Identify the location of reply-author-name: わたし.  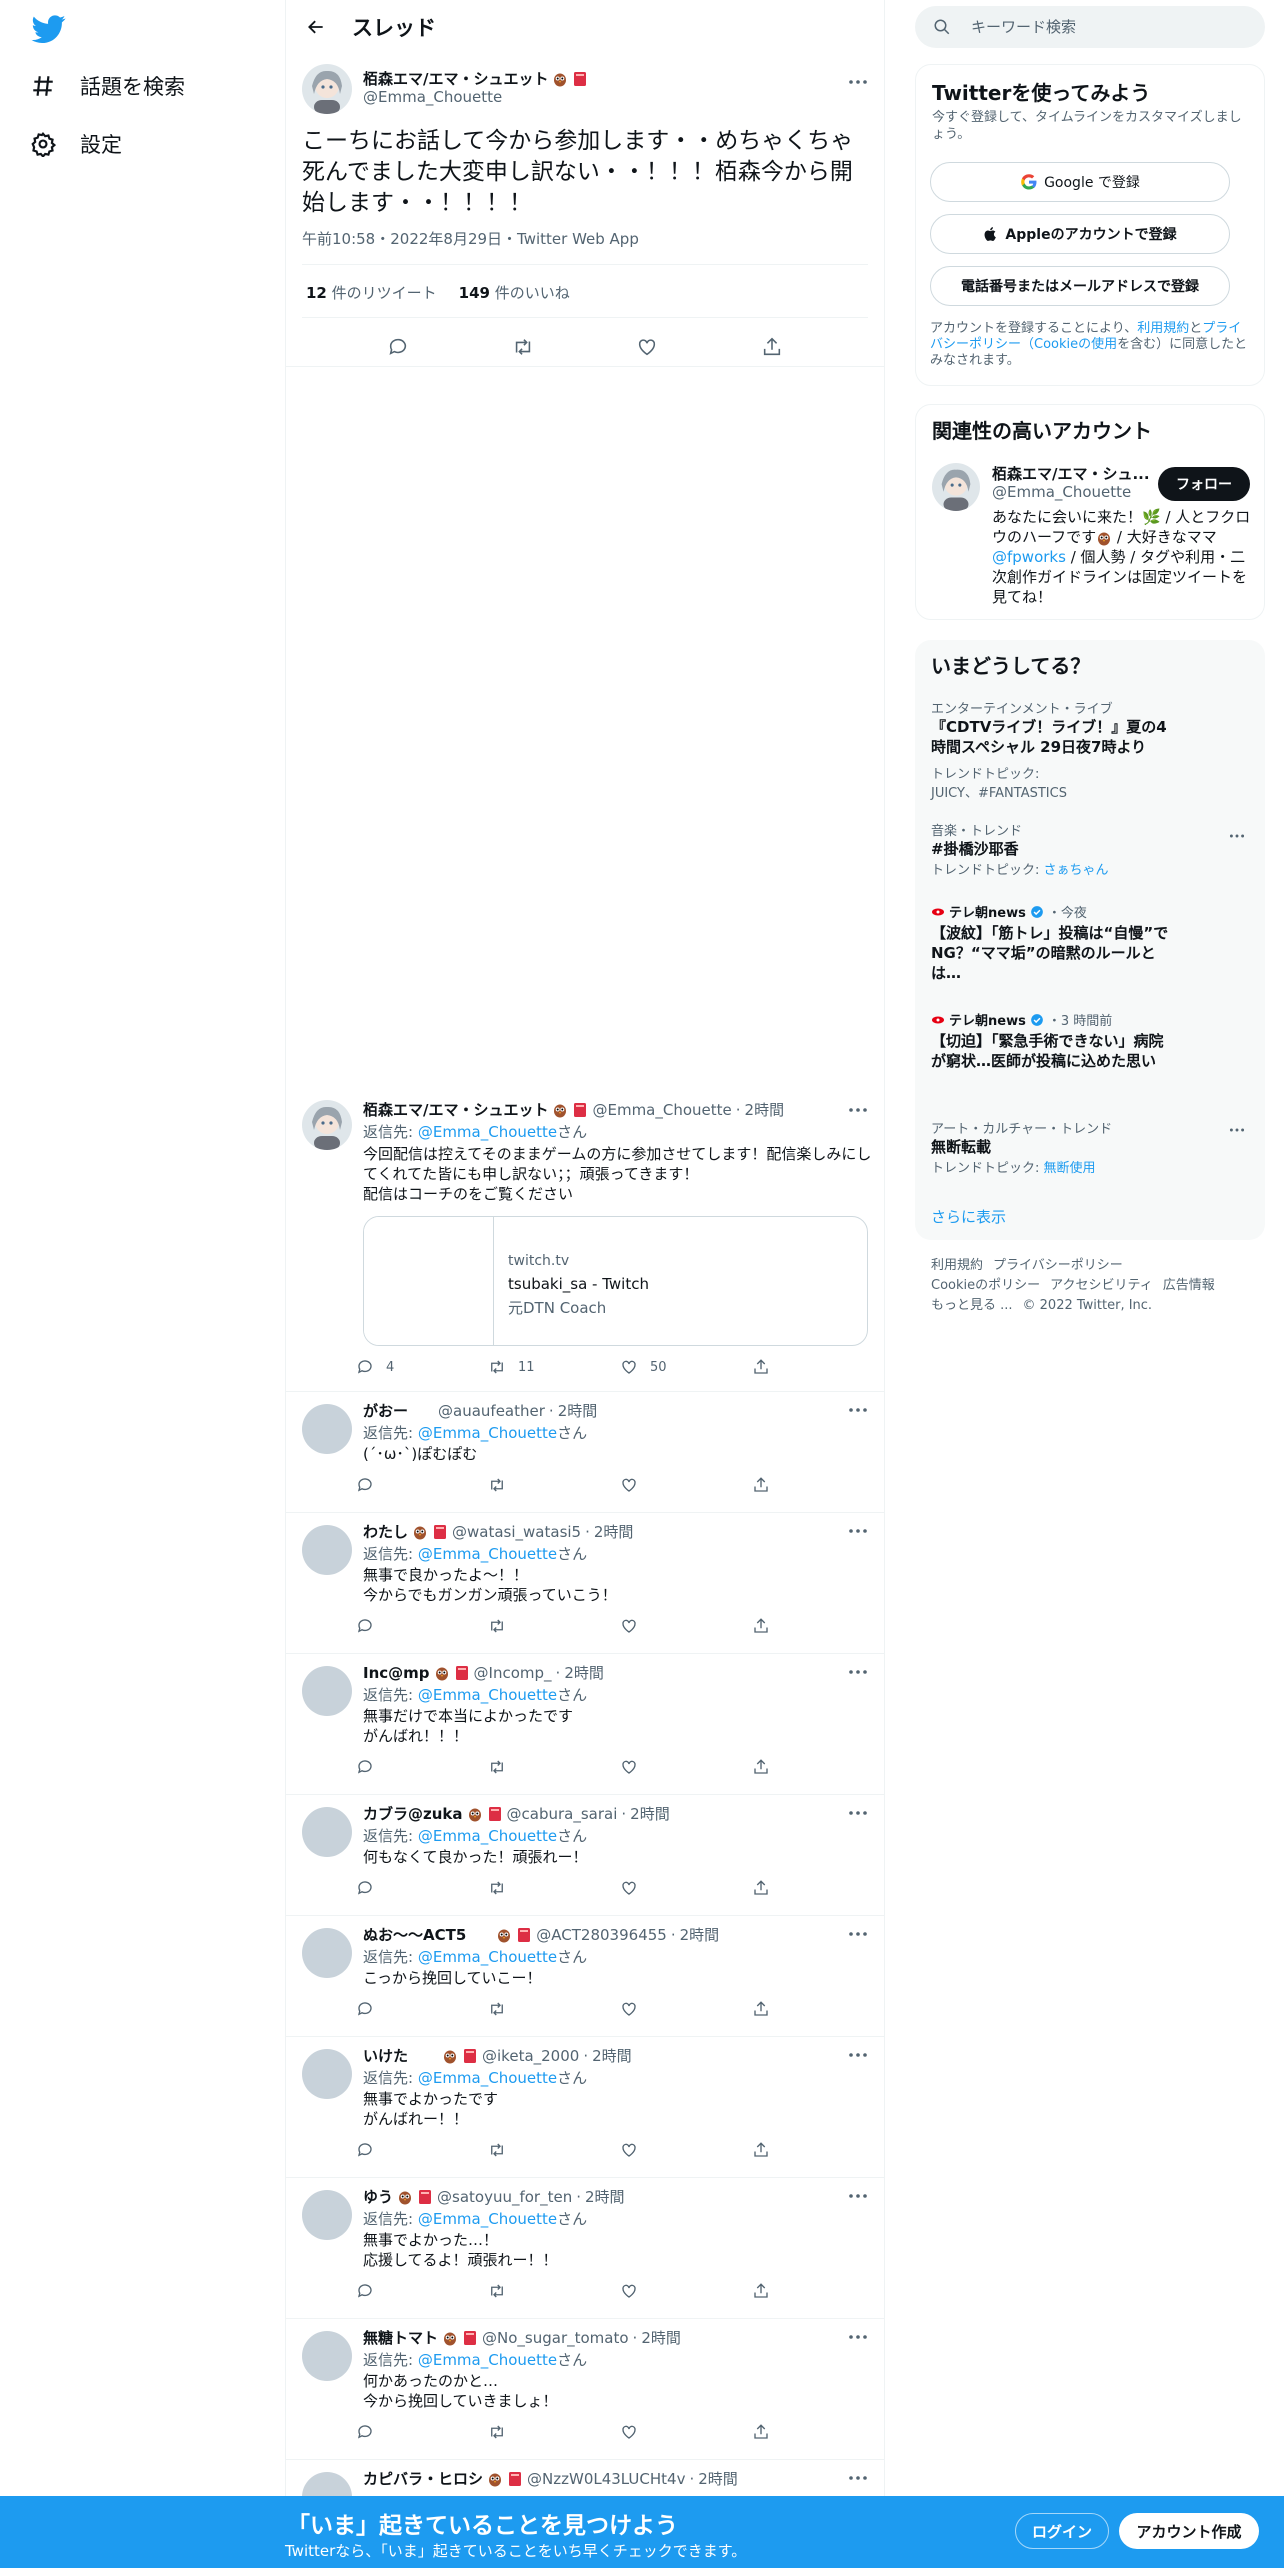
(385, 1531).